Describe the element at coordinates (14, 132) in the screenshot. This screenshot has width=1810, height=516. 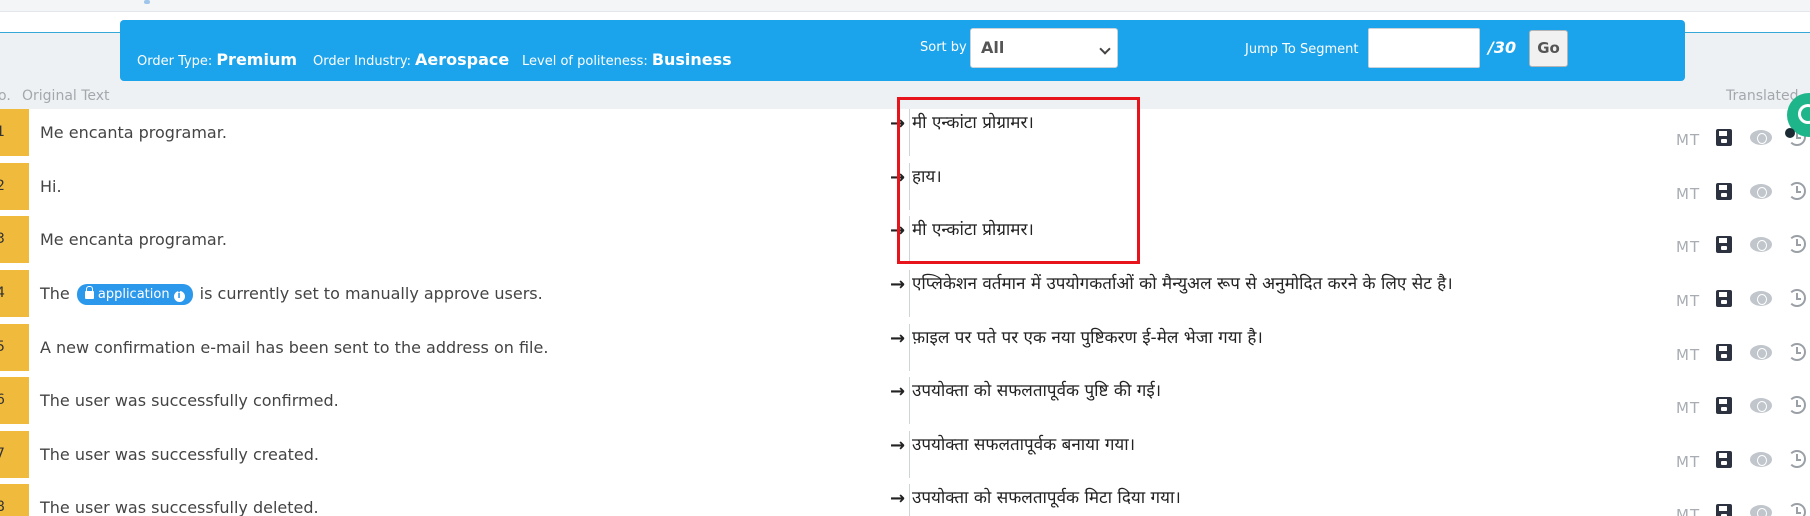
I see `segment-number: 1` at that location.